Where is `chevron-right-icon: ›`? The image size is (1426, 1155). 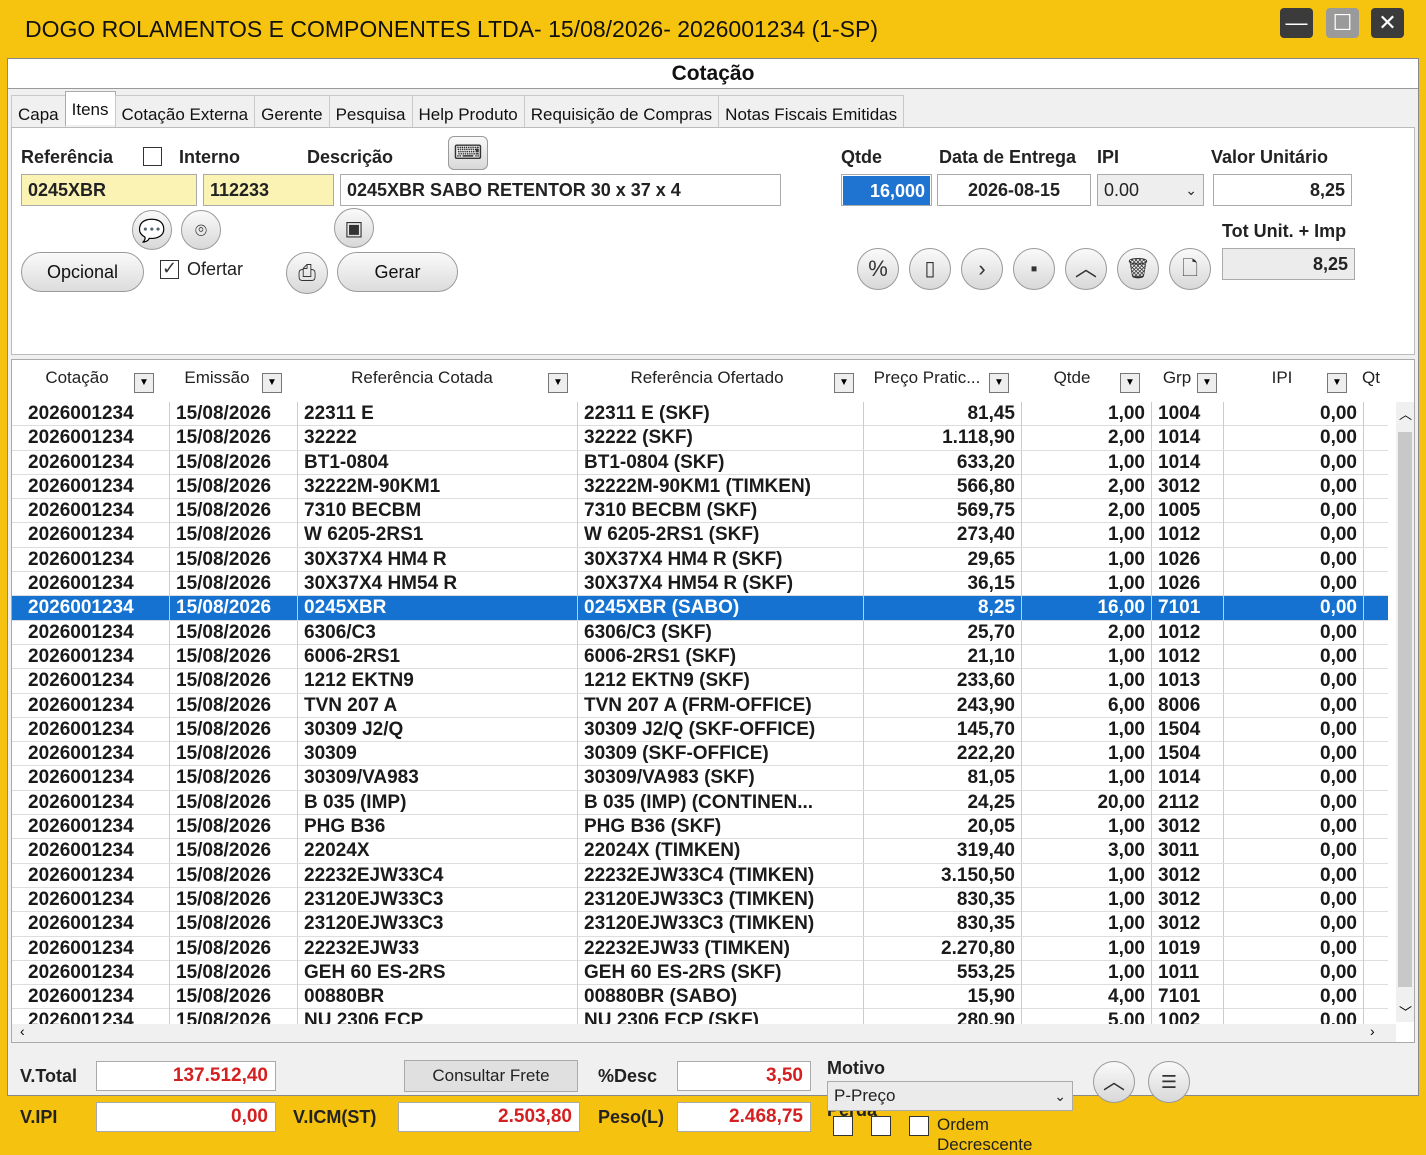 chevron-right-icon: › is located at coordinates (982, 269).